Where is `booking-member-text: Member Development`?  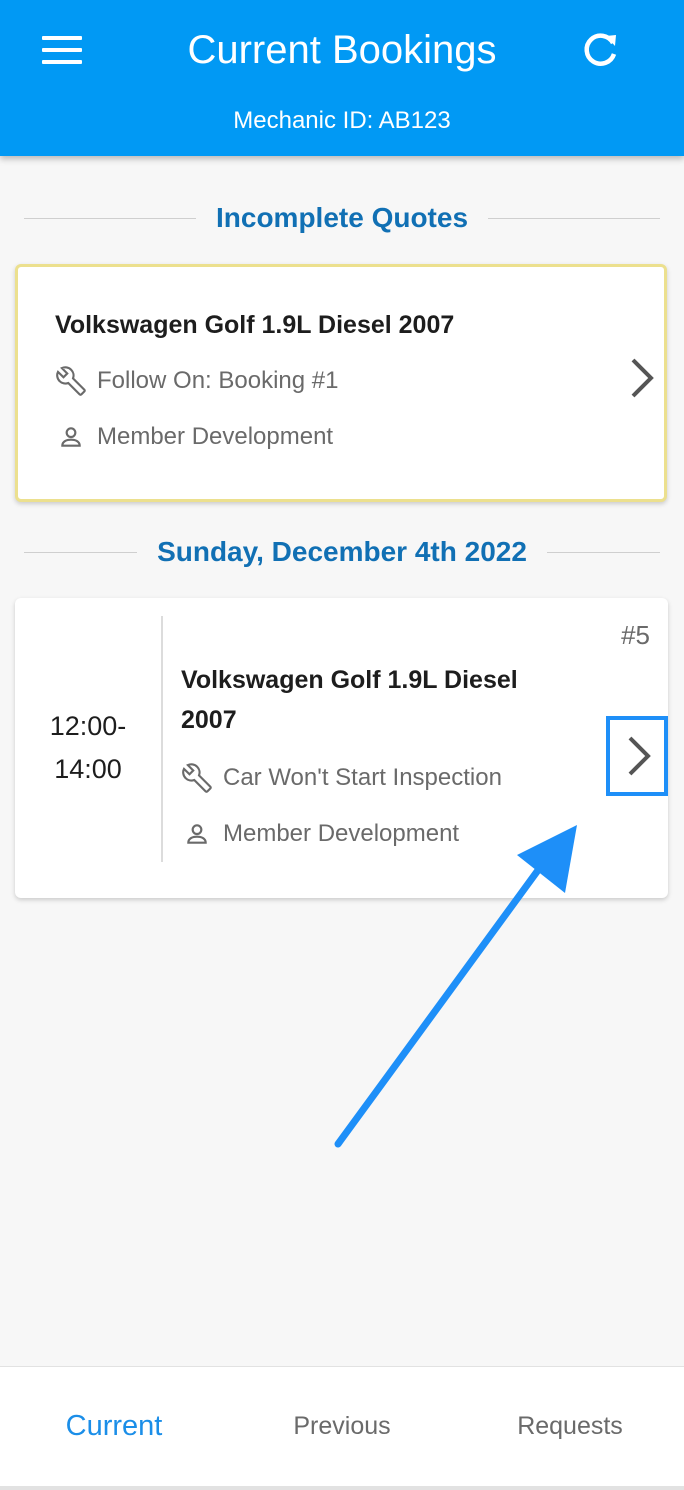 booking-member-text: Member Development is located at coordinates (341, 833).